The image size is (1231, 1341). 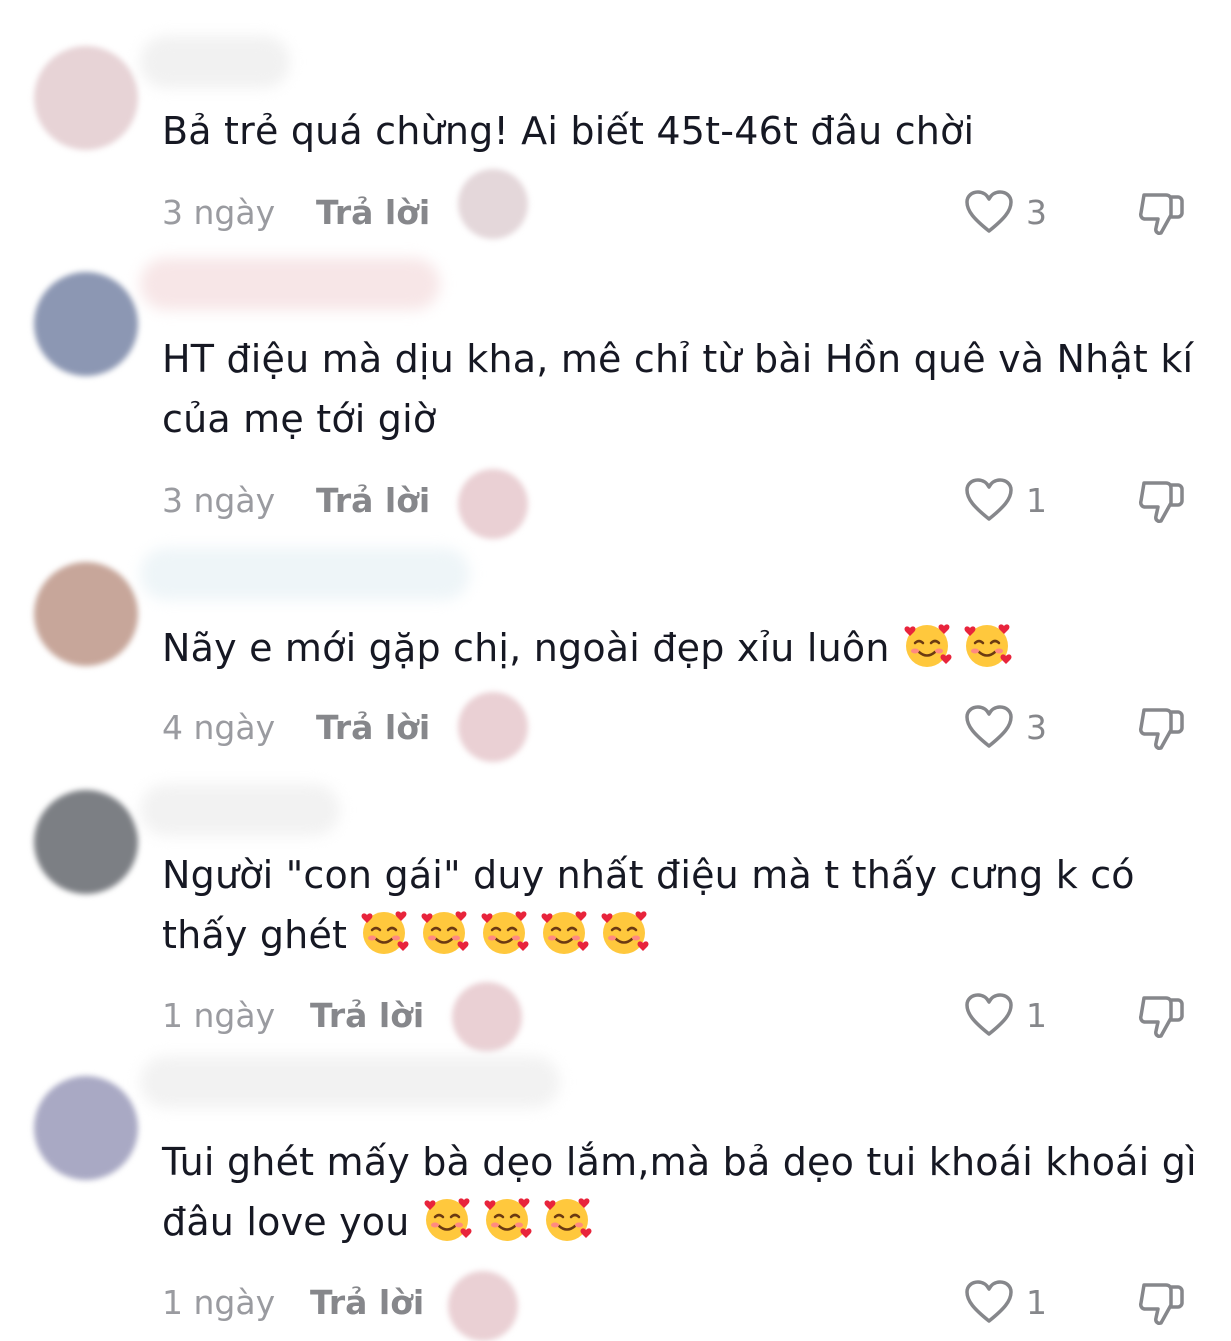 What do you see at coordinates (615, 504) in the screenshot?
I see `comment-meta: 3 ngày Trả lời 1` at bounding box center [615, 504].